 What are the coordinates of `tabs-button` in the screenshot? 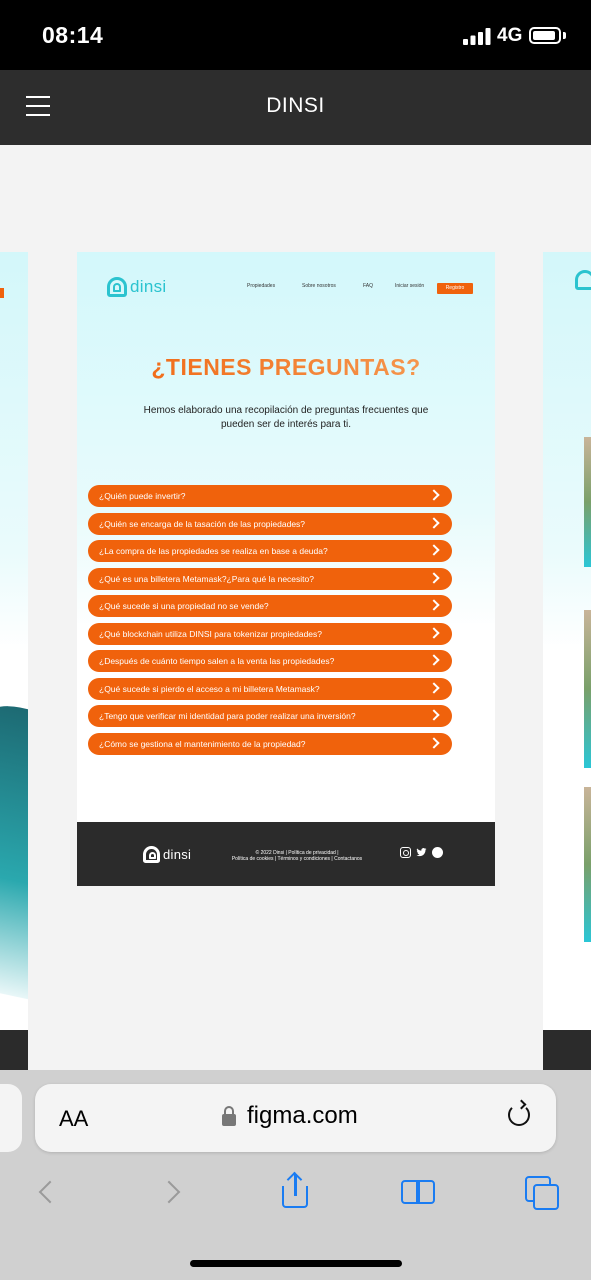 It's located at (545, 1192).